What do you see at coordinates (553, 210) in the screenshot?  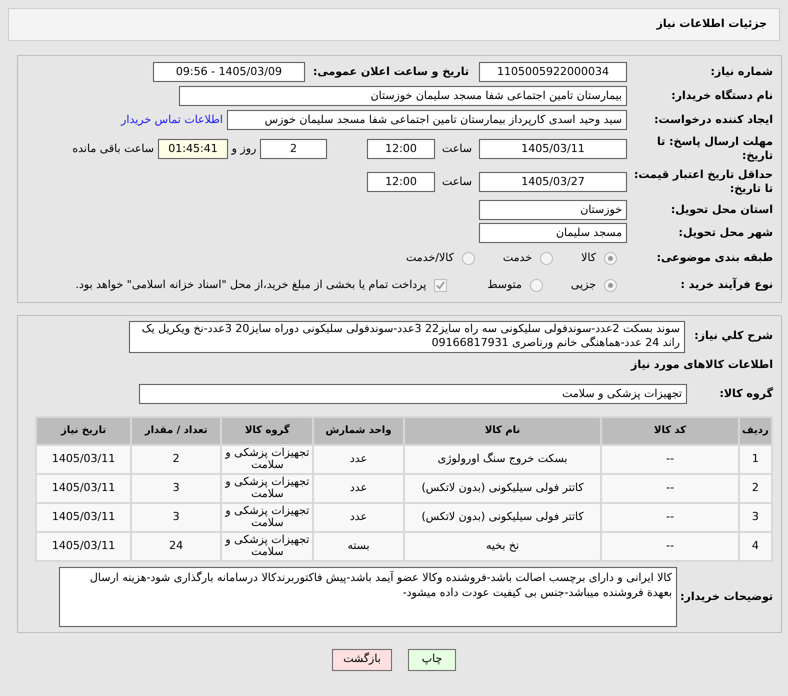 I see `text-field: خوزستان` at bounding box center [553, 210].